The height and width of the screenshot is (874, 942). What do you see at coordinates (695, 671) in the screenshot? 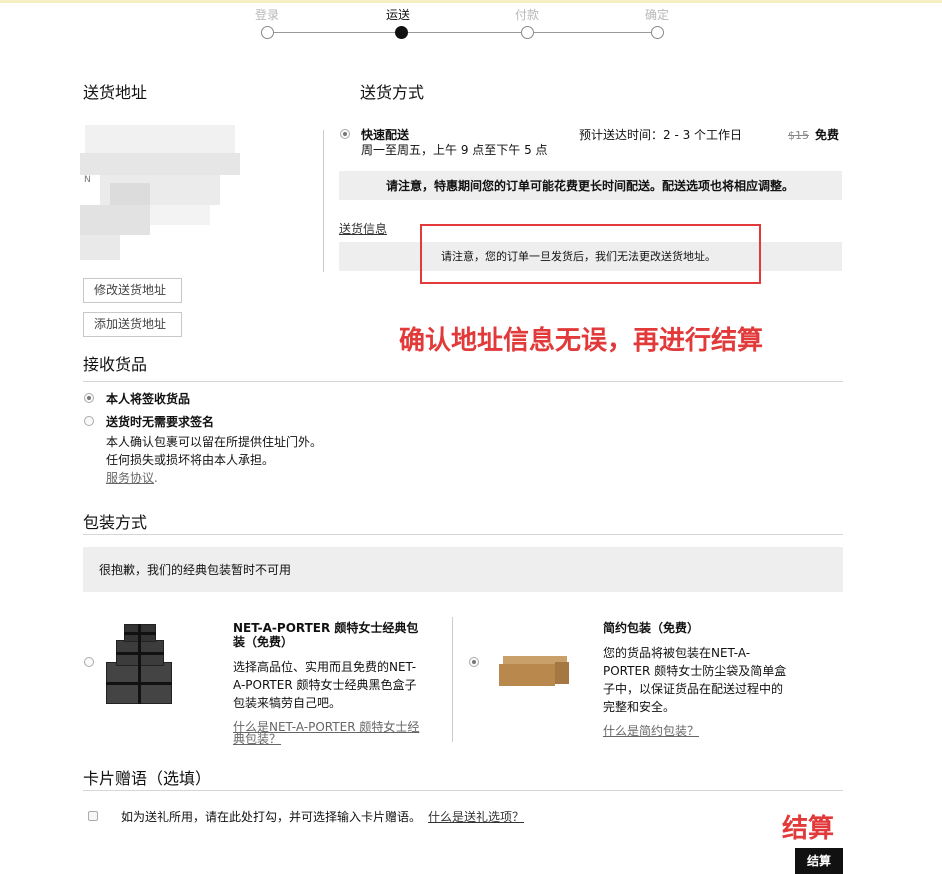
I see `simple-packaging-desc-2: PORTER 颇特女士防尘袋及简单盒` at bounding box center [695, 671].